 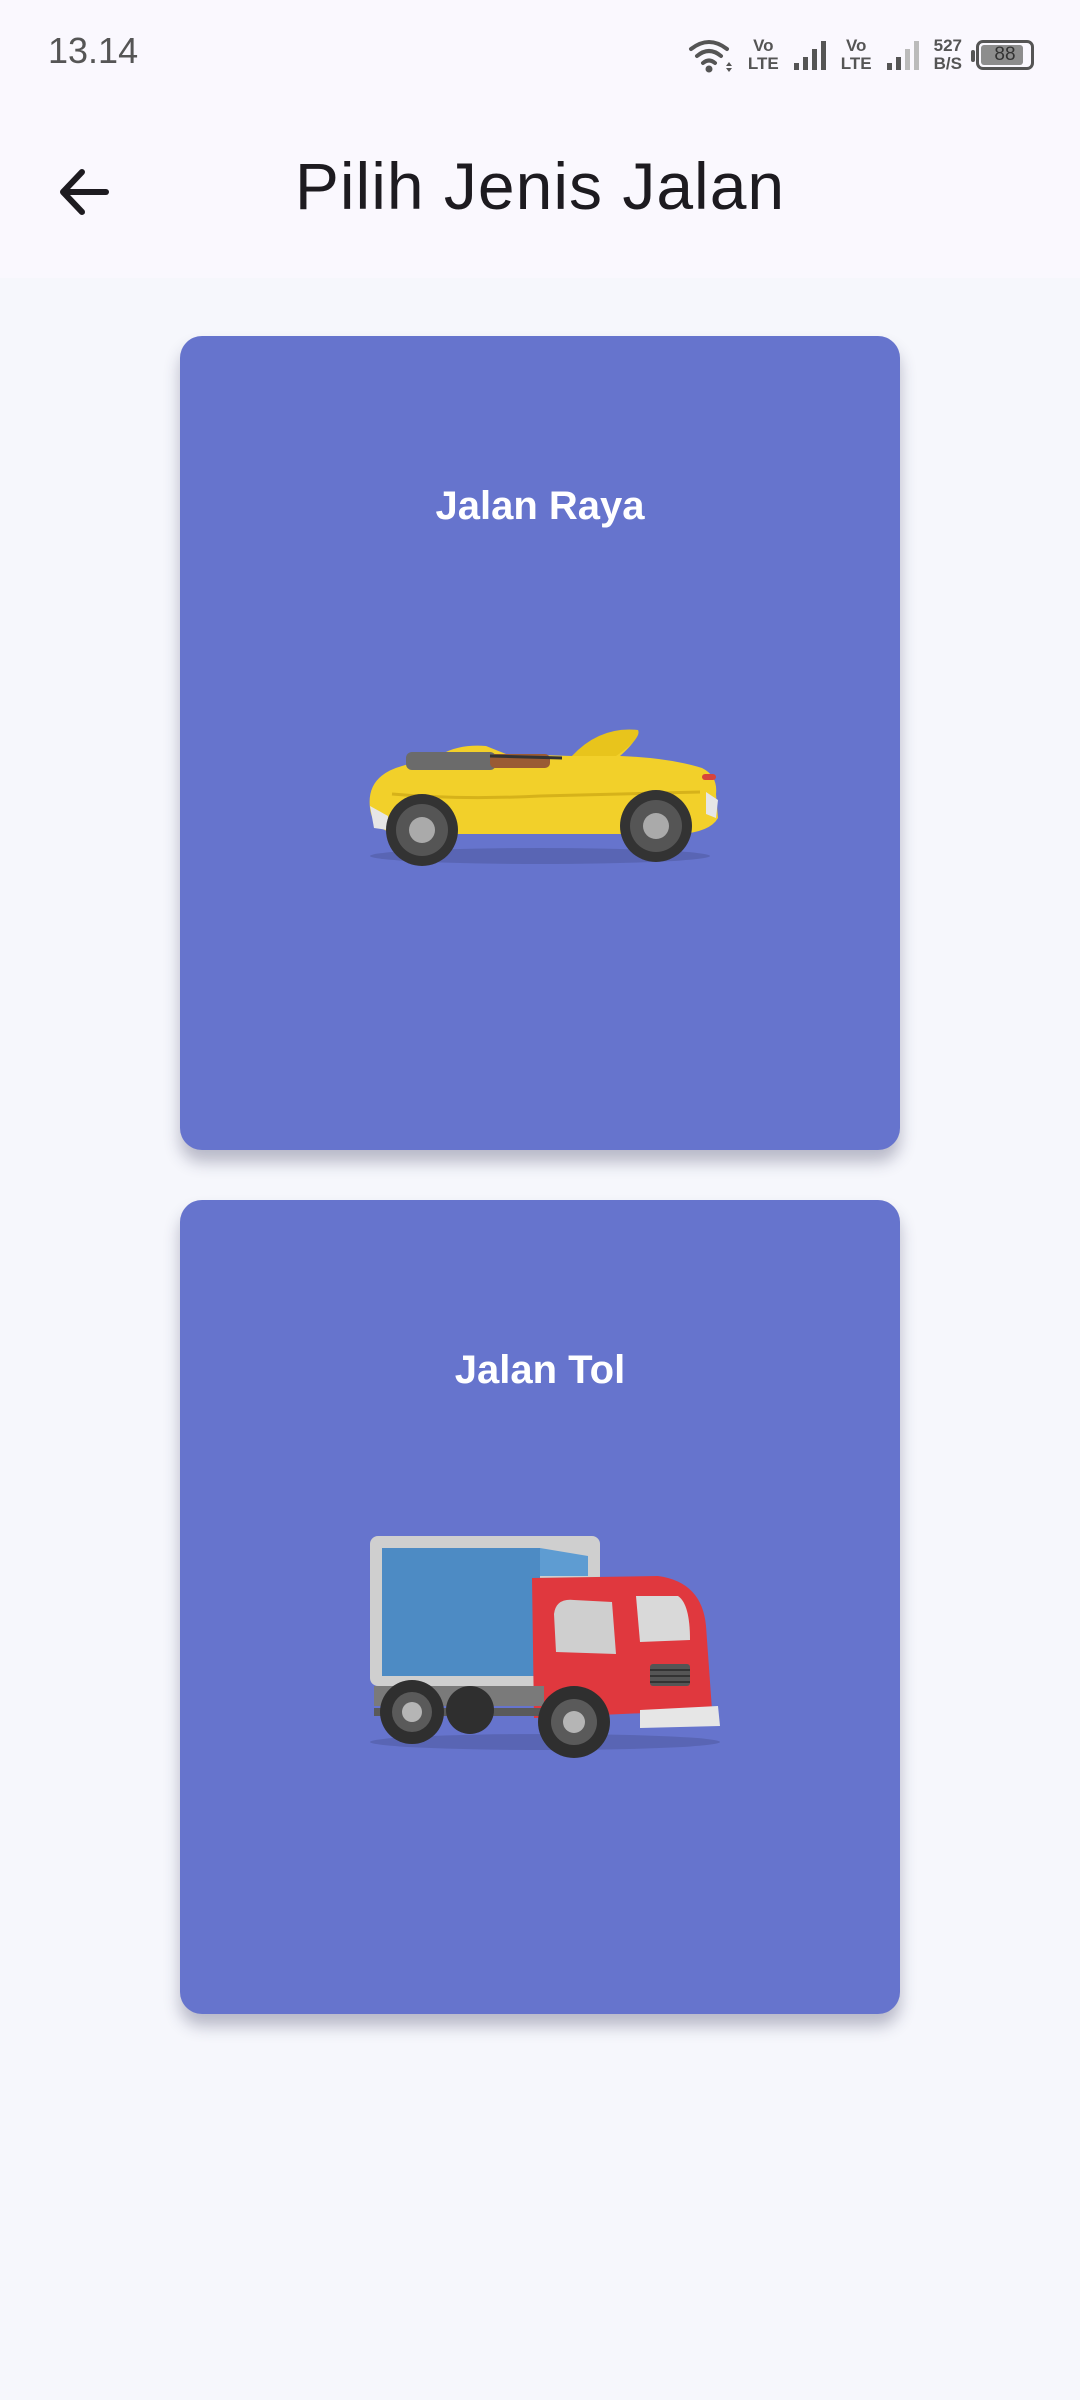 I want to click on page-title: Pilih Jenis Jalan, so click(x=540, y=186).